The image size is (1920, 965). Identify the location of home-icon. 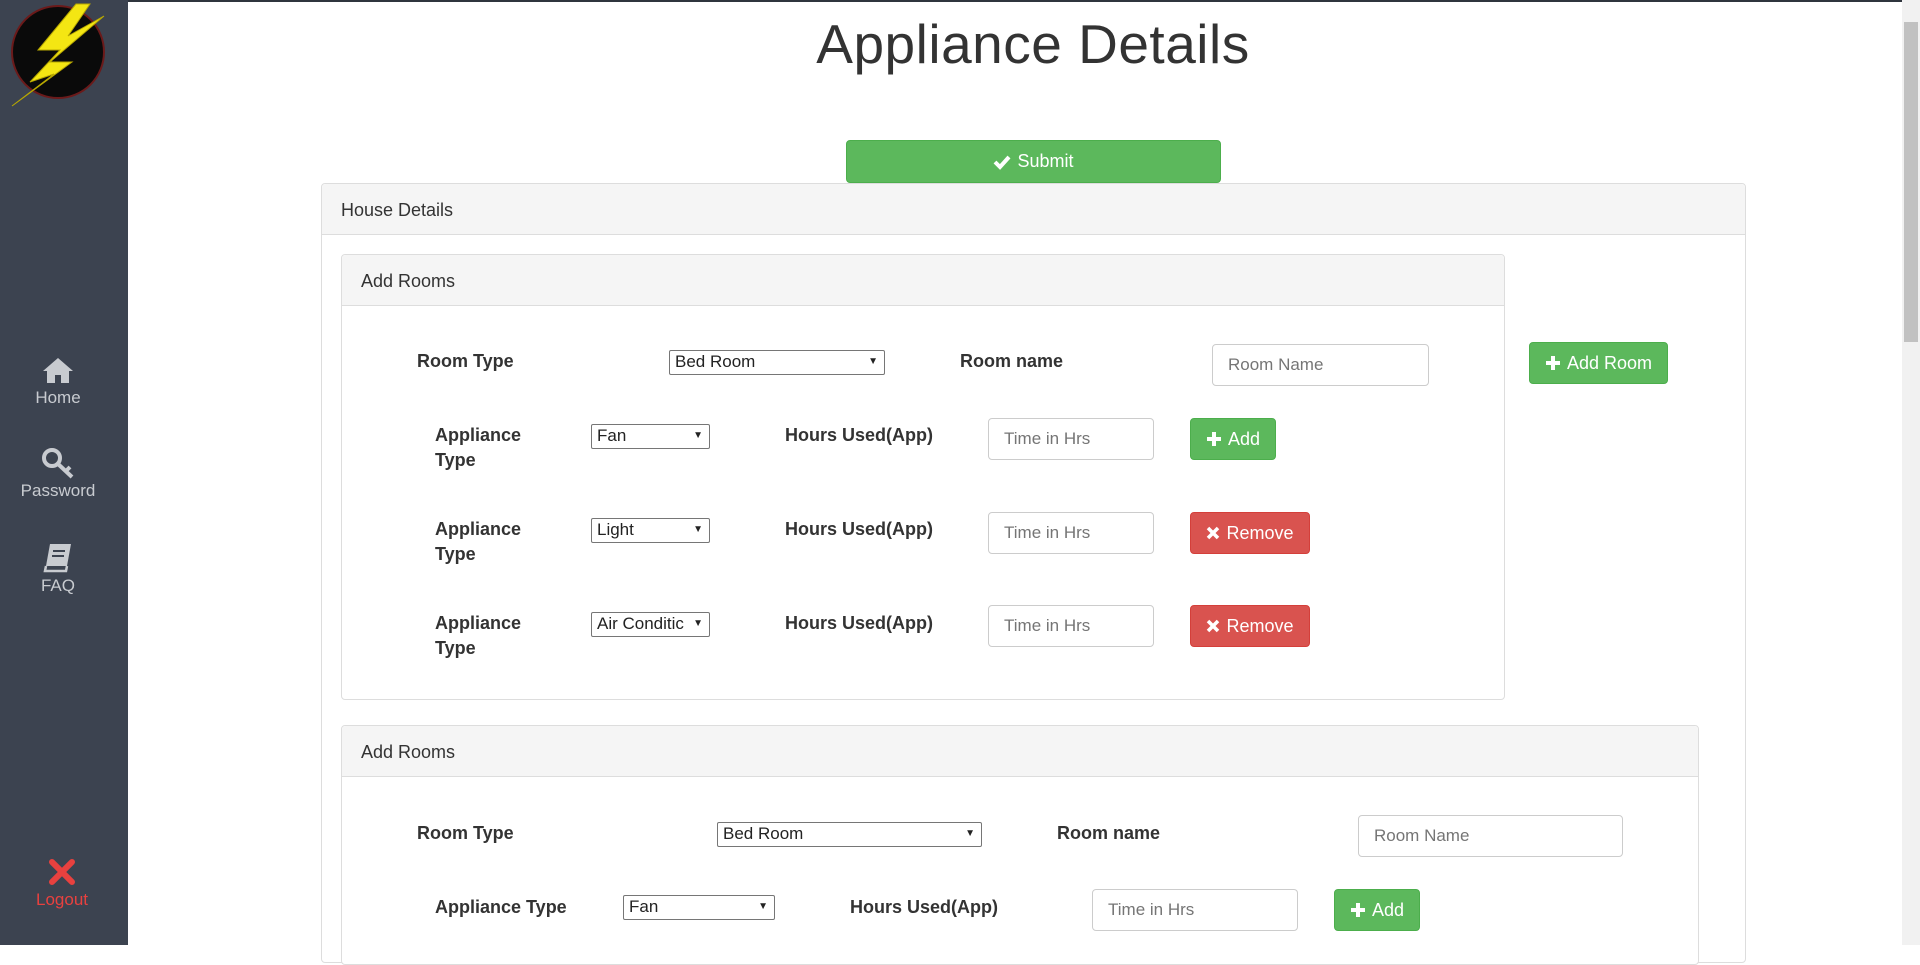
(58, 370).